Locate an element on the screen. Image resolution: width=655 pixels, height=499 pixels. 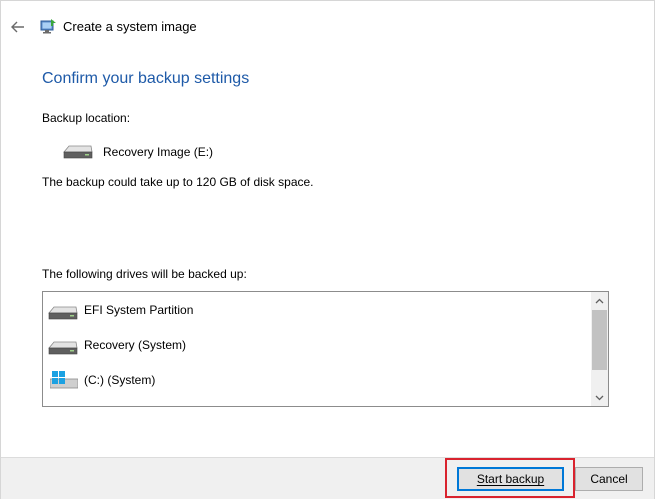
chevron-down-icon is located at coordinates (599, 397).